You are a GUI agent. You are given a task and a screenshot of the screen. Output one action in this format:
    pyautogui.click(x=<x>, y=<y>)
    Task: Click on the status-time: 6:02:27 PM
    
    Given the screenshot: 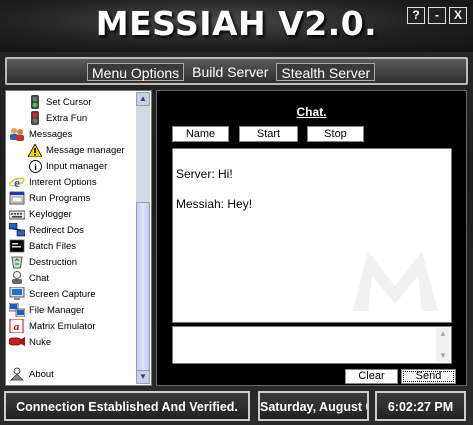 What is the action you would take?
    pyautogui.click(x=420, y=406)
    